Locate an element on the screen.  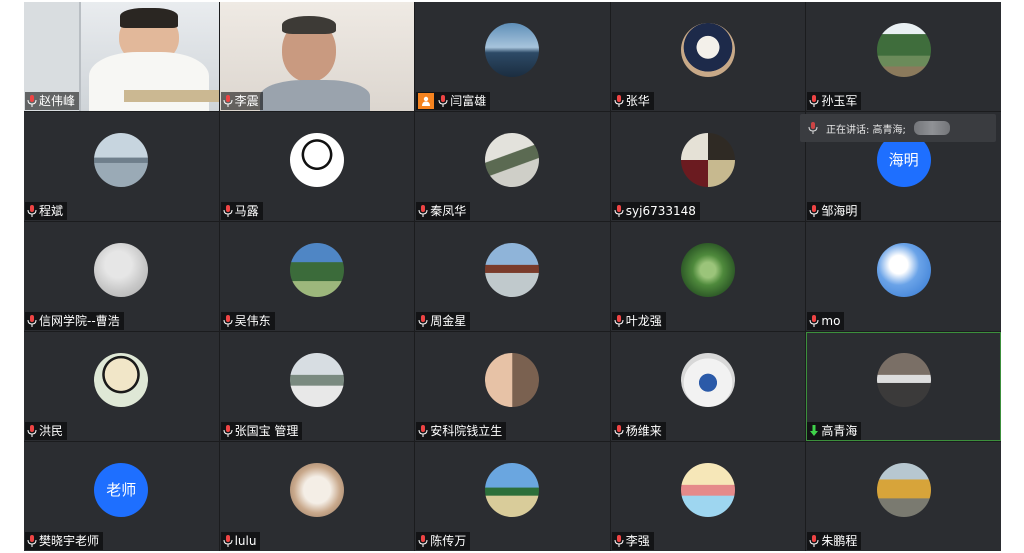
participant-tile: 马露 is located at coordinates (317, 166).